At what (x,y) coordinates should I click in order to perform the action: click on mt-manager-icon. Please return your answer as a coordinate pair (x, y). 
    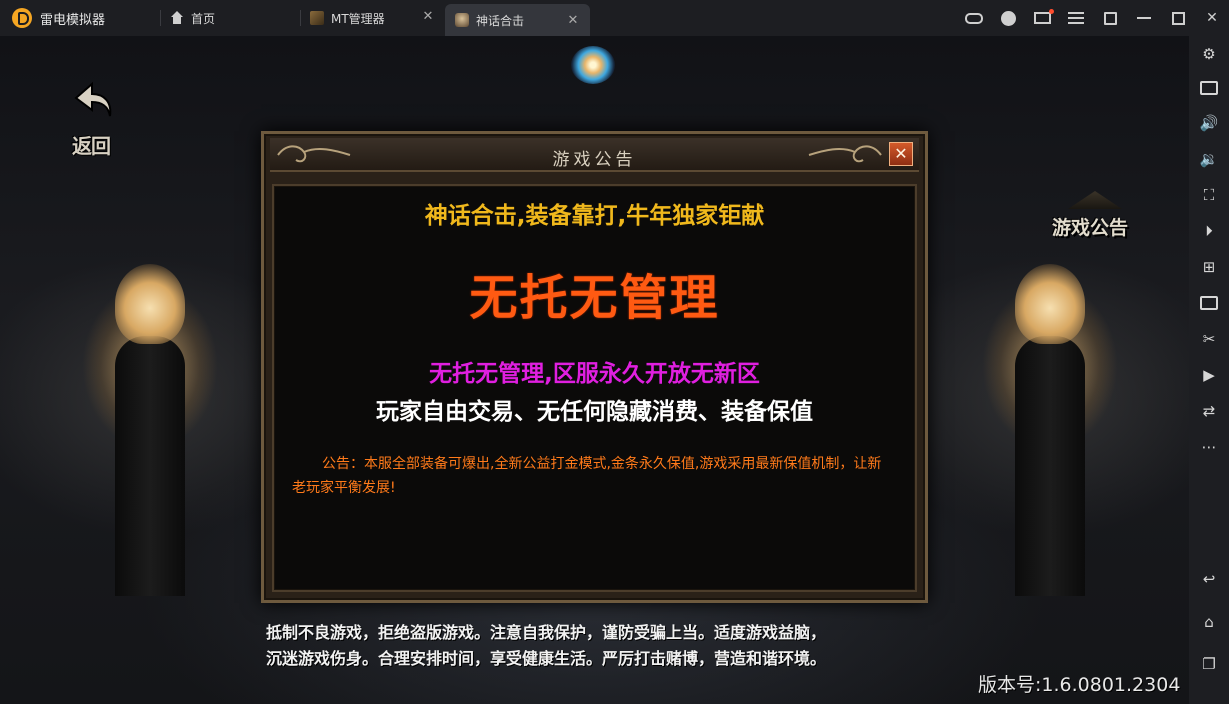
    Looking at the image, I should click on (317, 18).